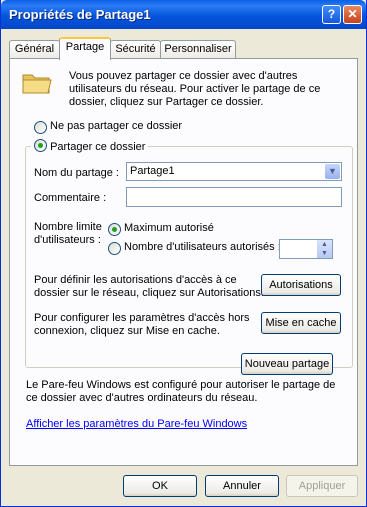  Describe the element at coordinates (306, 249) in the screenshot. I see `user-count-spinner: ▲ ▼` at that location.